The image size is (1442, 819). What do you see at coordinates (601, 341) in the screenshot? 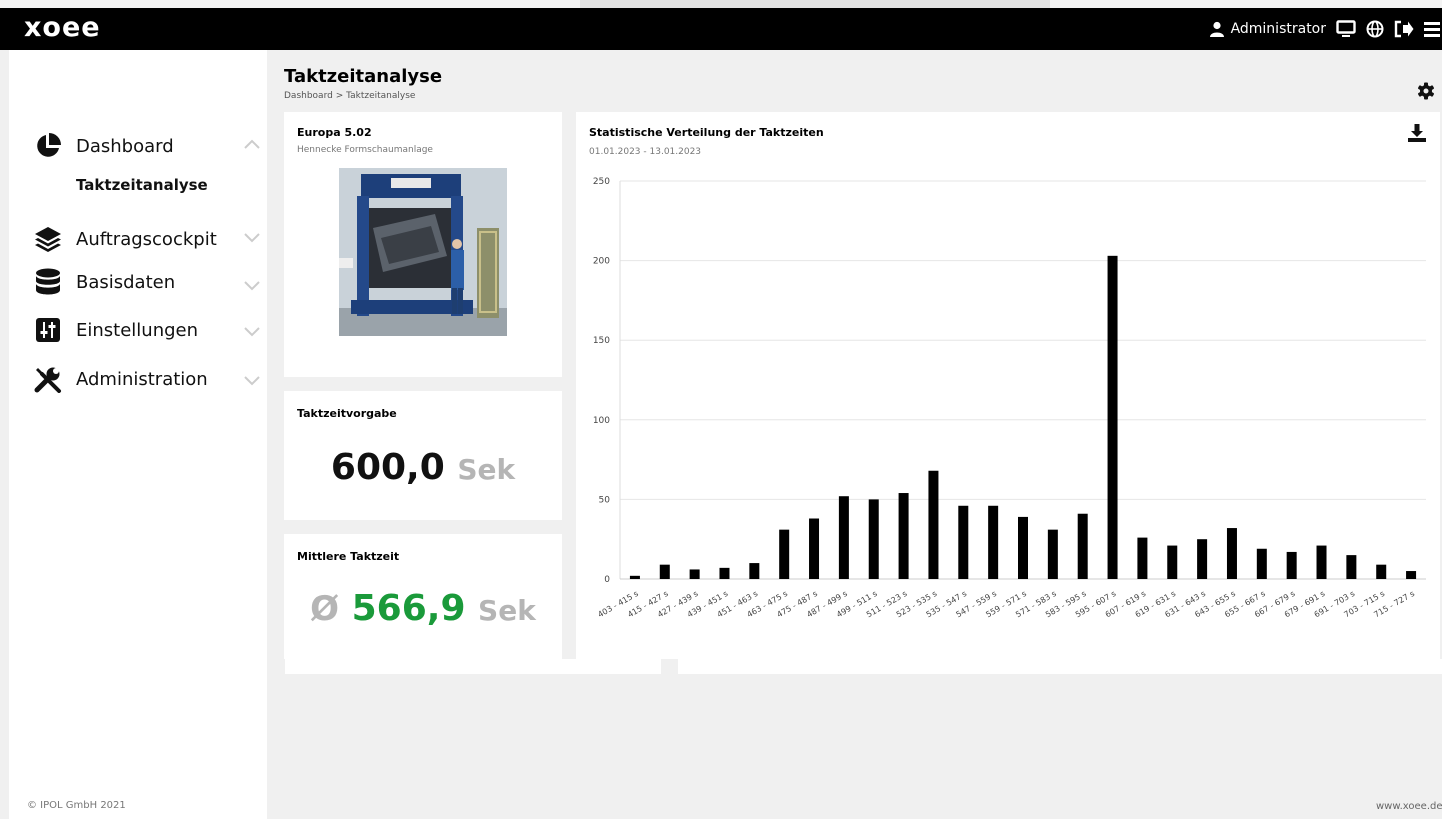
I see `y-tick-label: 150` at bounding box center [601, 341].